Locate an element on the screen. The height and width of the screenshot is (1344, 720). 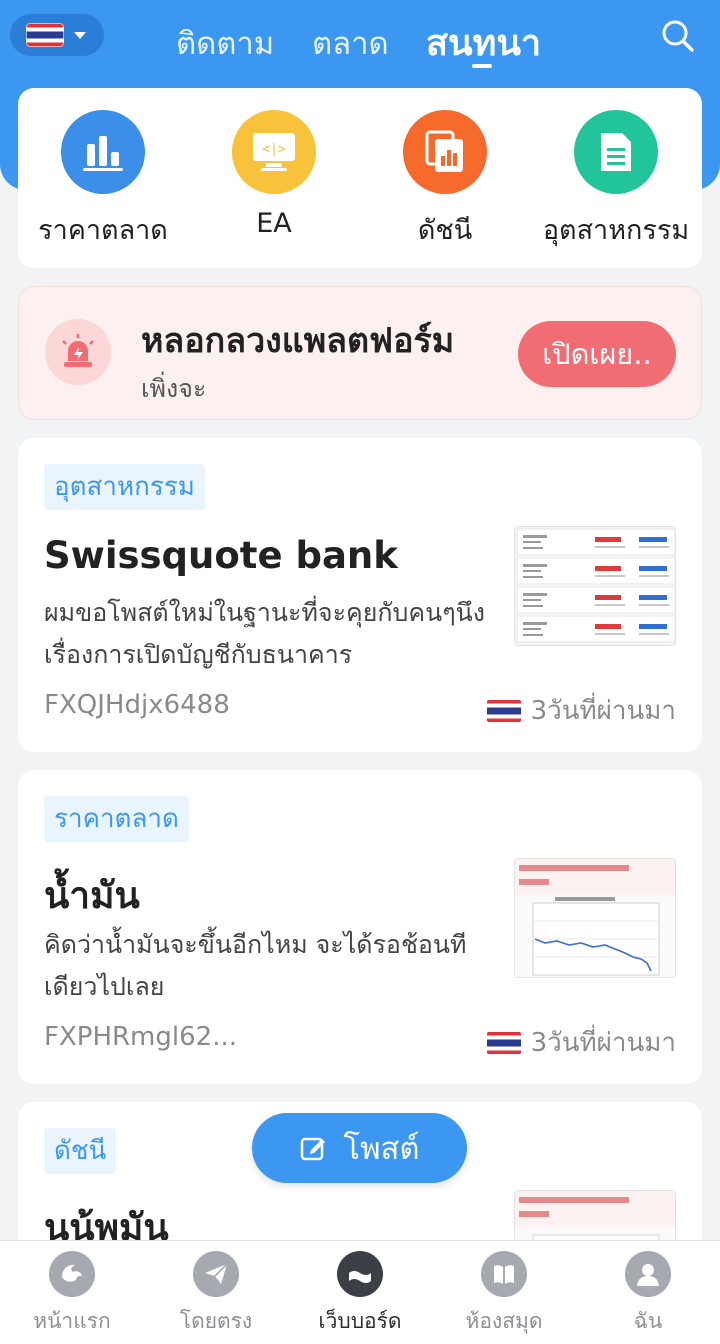
quick-menu-ea: <|> EA is located at coordinates (274, 174).